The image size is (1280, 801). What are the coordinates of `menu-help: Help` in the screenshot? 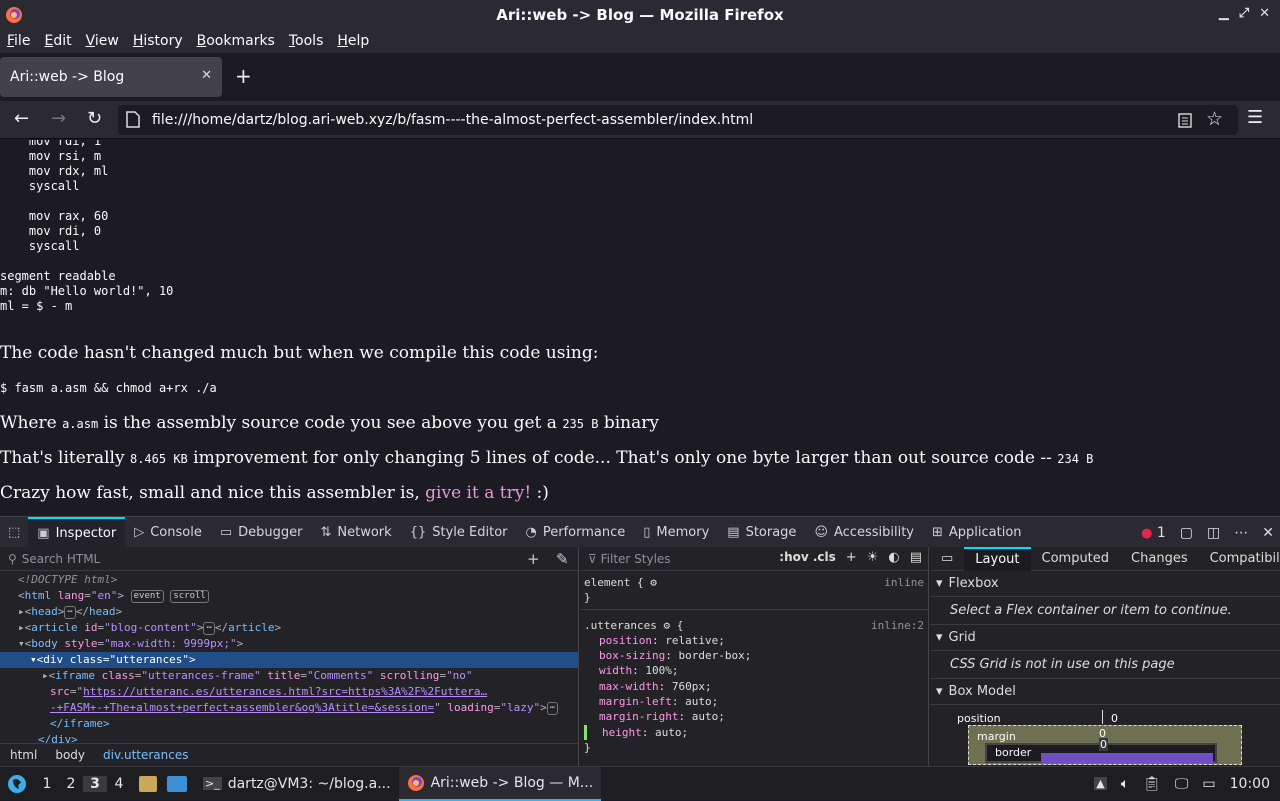 It's located at (353, 41).